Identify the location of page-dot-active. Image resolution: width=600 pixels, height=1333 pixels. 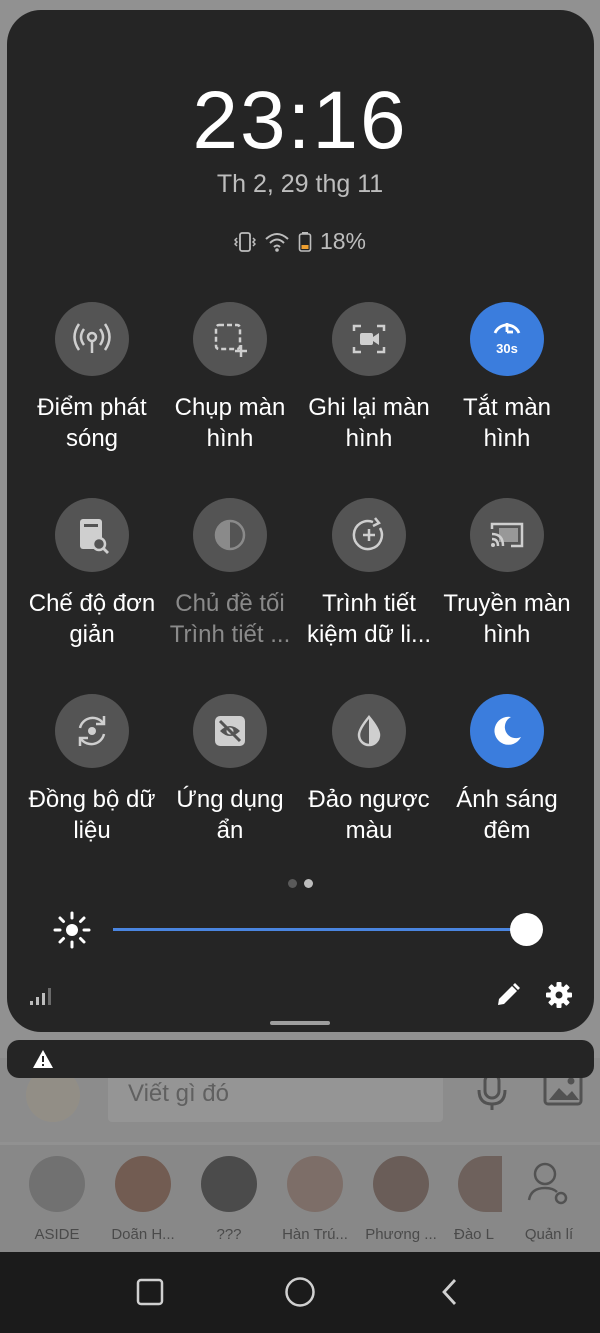
(308, 883).